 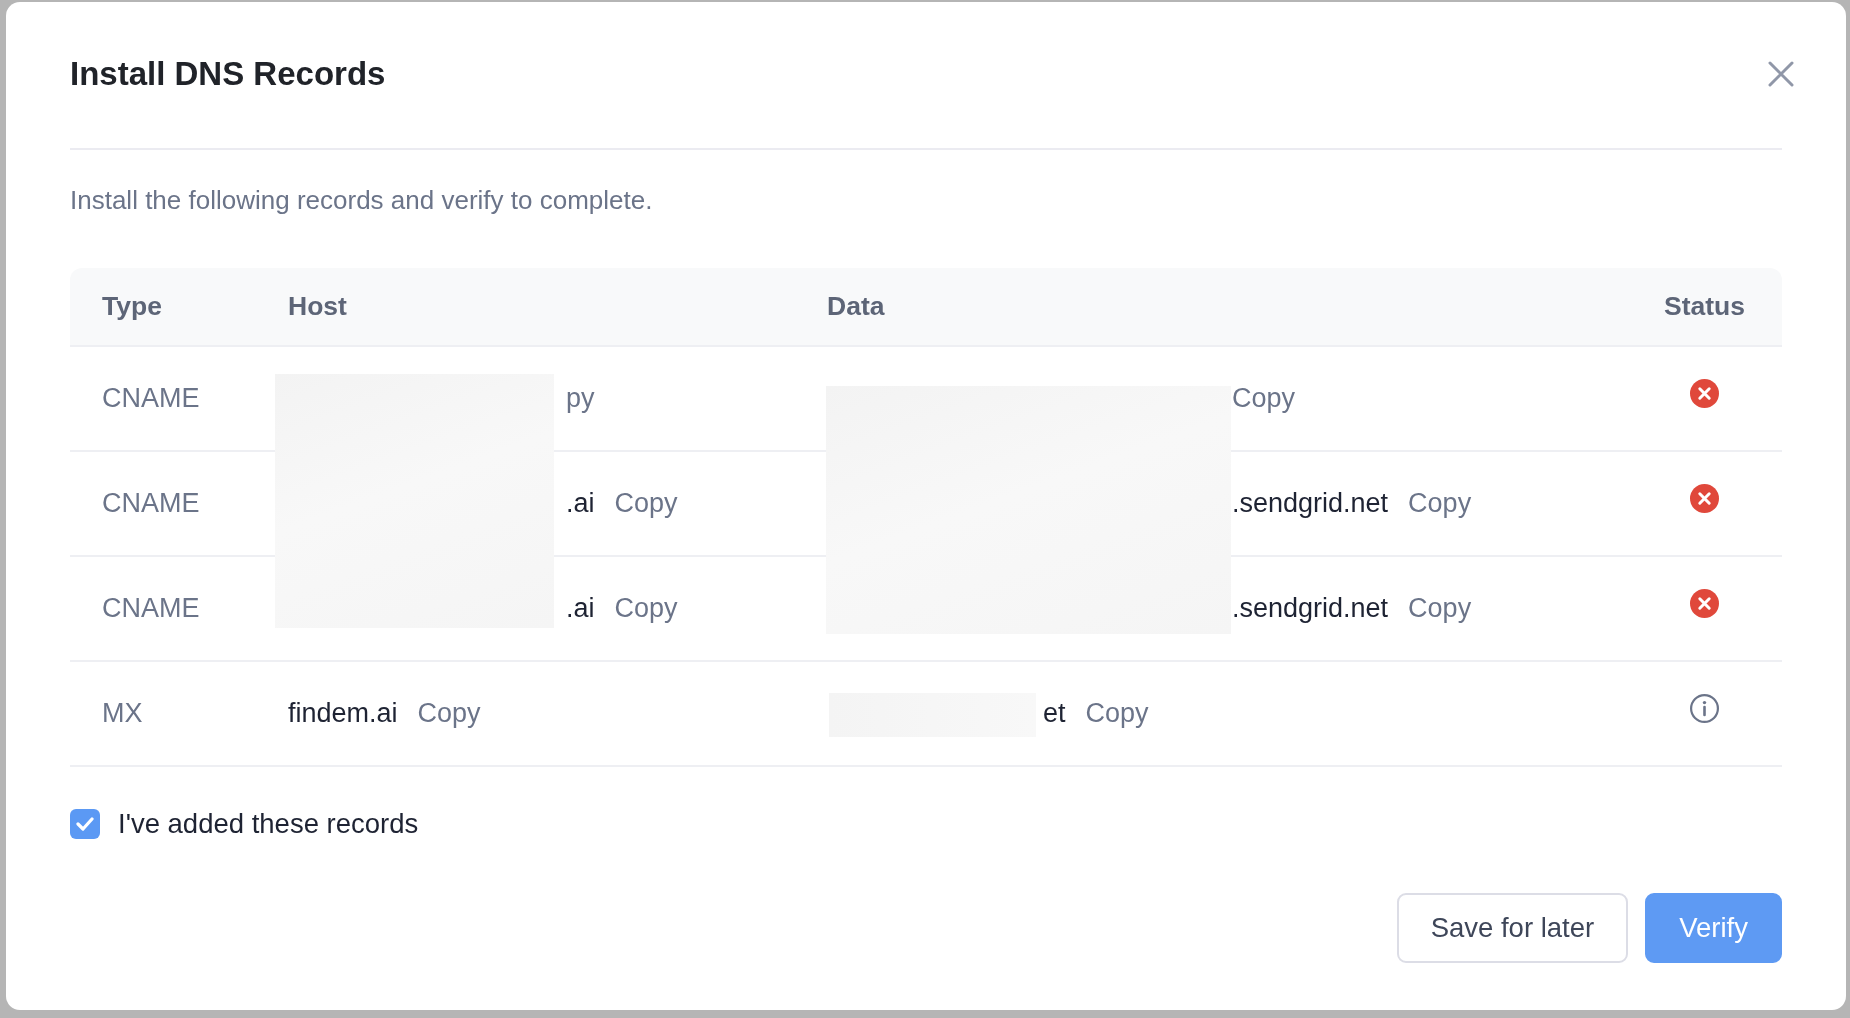 What do you see at coordinates (228, 74) in the screenshot?
I see `dialog-title: Install DNS Records` at bounding box center [228, 74].